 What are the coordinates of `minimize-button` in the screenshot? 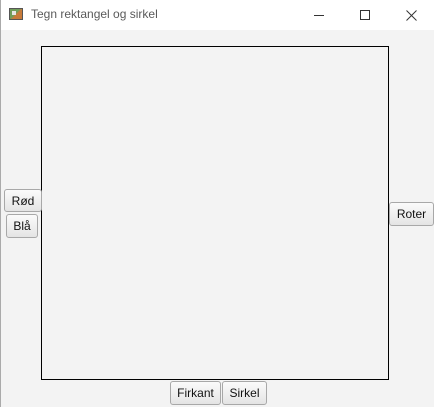 It's located at (319, 15).